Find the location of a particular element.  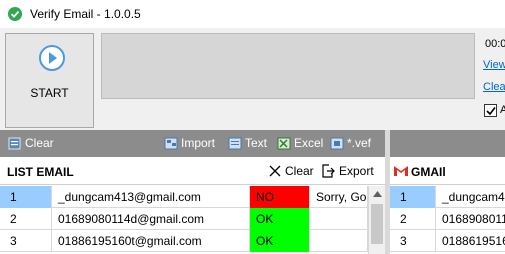

list-scrollbar is located at coordinates (376, 220).